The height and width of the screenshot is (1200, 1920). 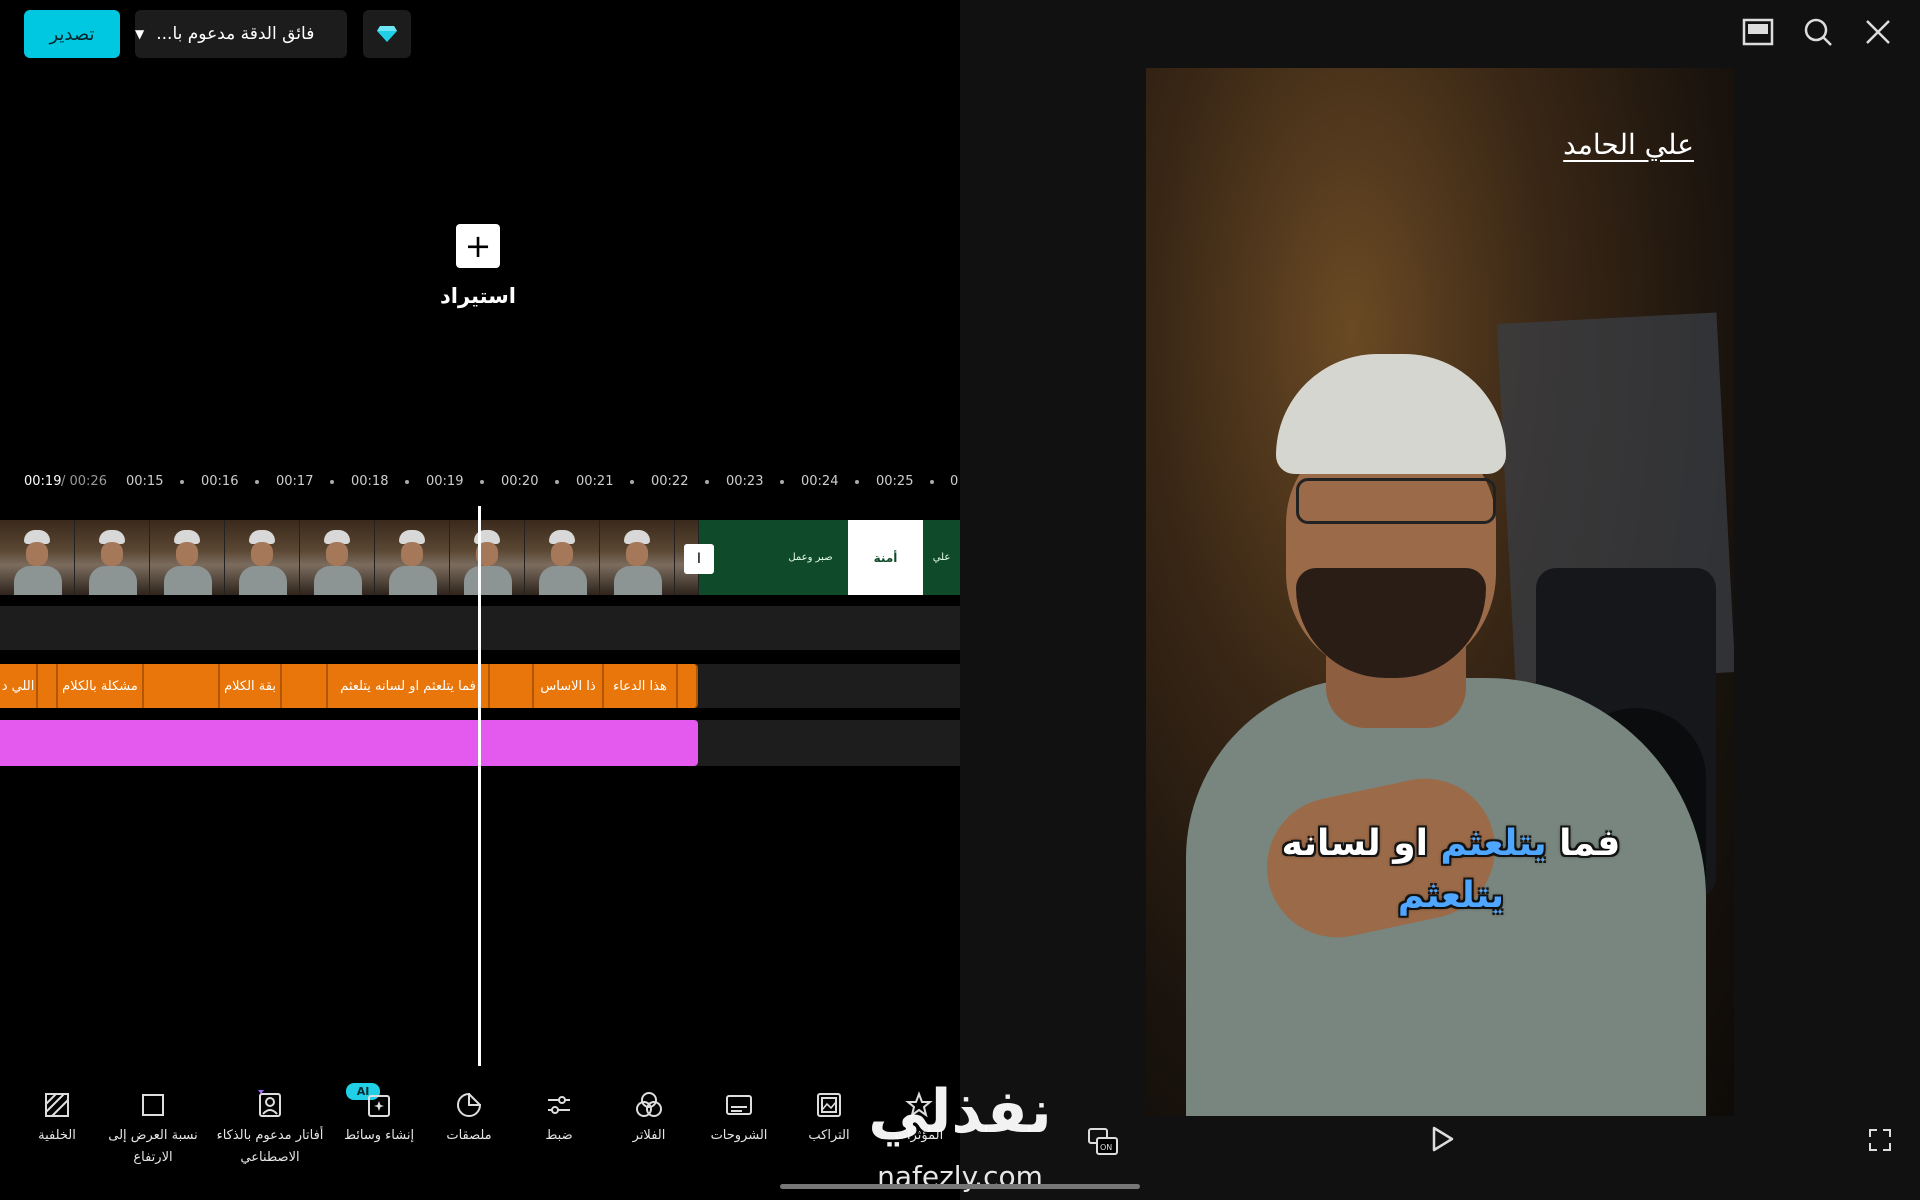 What do you see at coordinates (1420, 144) in the screenshot?
I see `name-overlay: علي الحامد` at bounding box center [1420, 144].